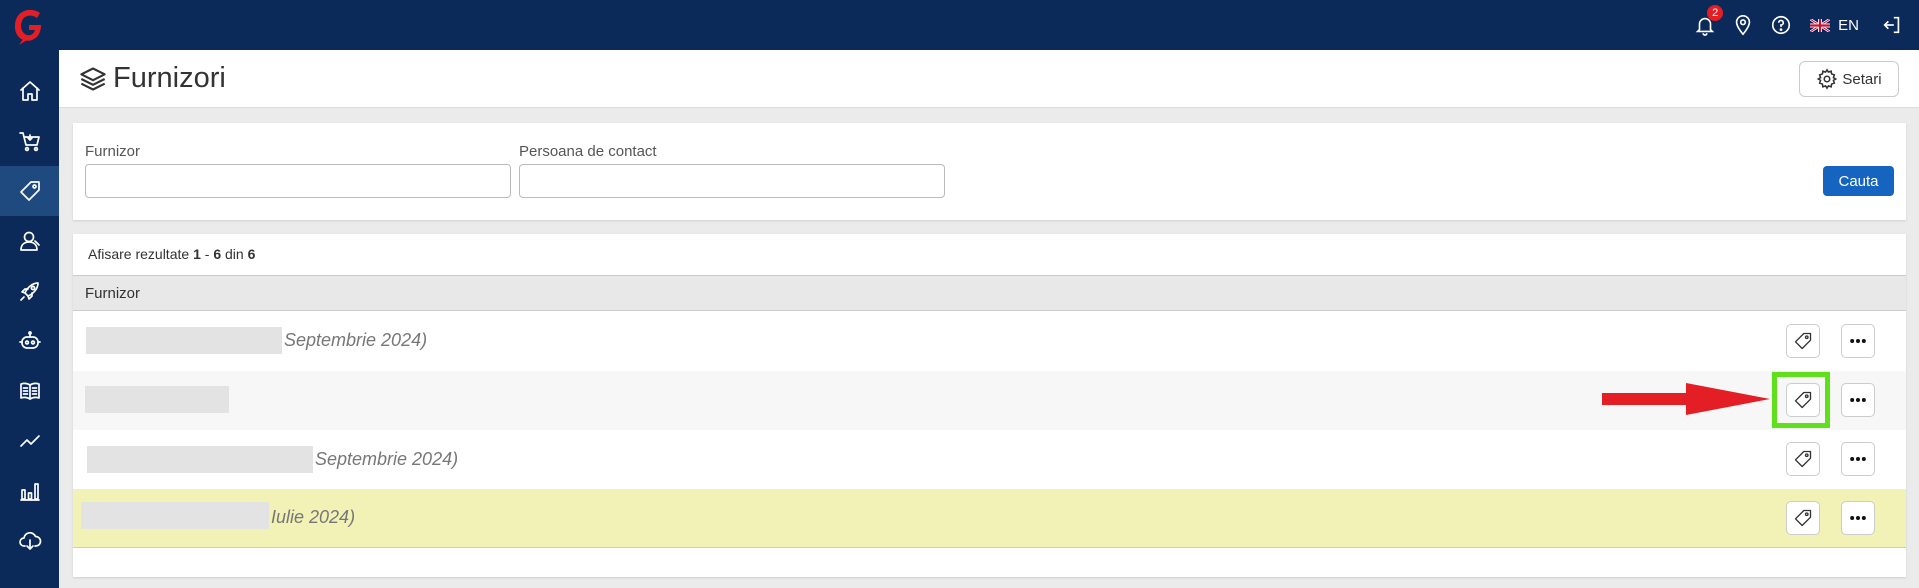  I want to click on contact-person-label: Persoana de contact, so click(588, 151).